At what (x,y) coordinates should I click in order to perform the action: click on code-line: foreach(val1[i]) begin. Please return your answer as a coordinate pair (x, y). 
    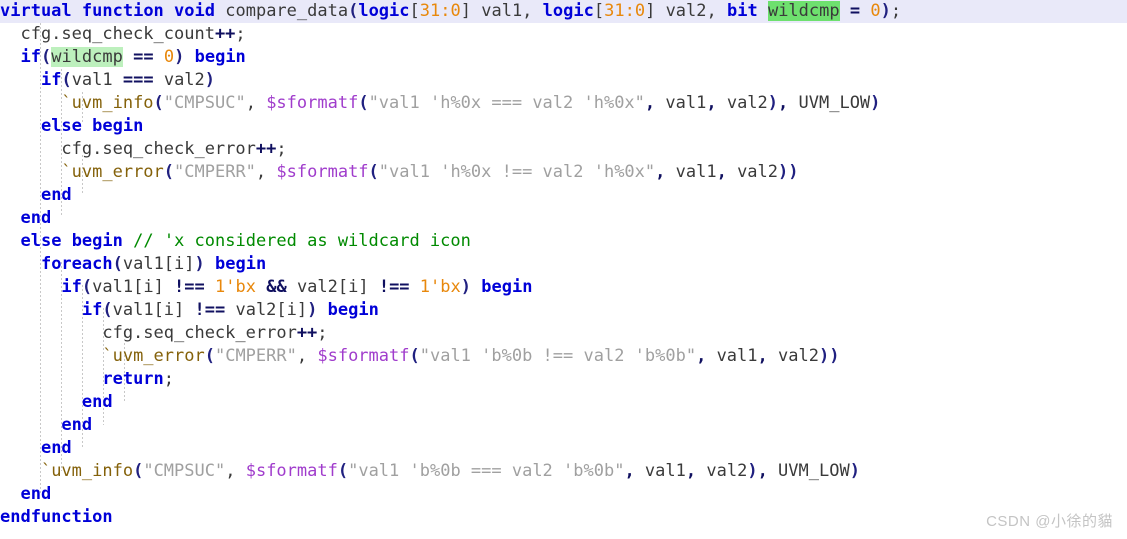
    Looking at the image, I should click on (563, 264).